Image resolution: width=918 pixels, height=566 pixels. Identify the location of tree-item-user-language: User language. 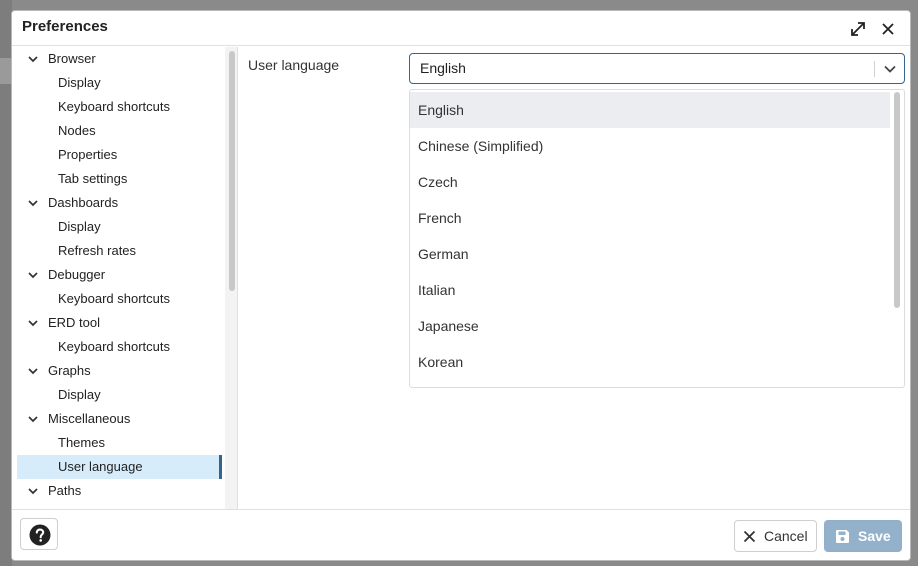
(119, 466).